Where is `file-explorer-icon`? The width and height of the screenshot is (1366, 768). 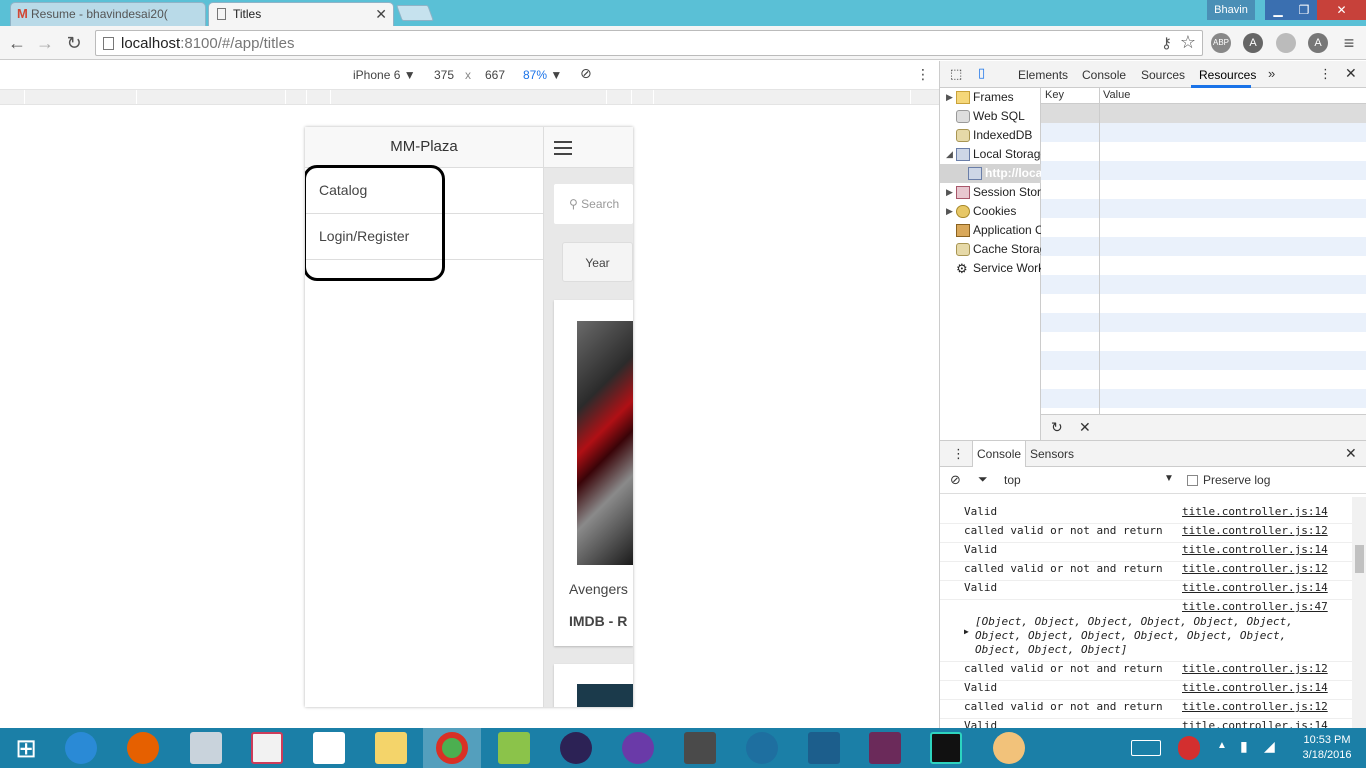 file-explorer-icon is located at coordinates (391, 748).